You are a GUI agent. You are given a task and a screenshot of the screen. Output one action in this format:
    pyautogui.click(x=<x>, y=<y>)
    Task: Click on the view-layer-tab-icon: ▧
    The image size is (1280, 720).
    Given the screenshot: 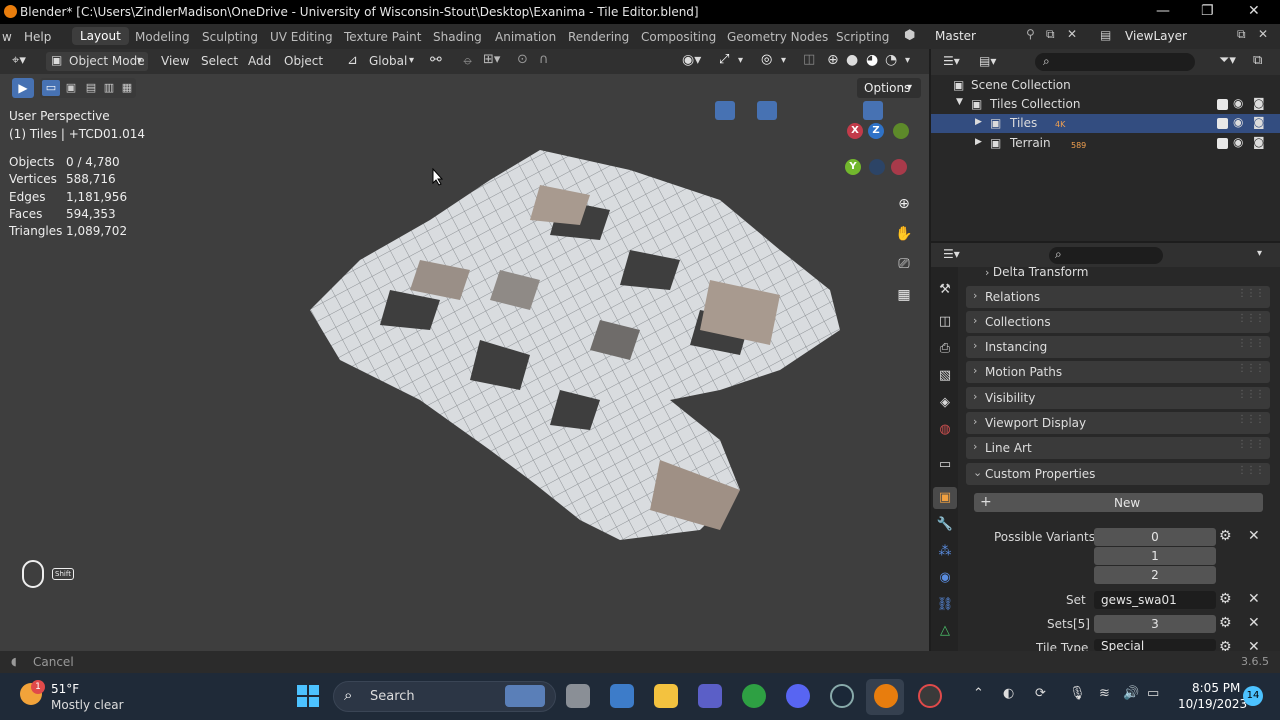 What is the action you would take?
    pyautogui.click(x=945, y=376)
    